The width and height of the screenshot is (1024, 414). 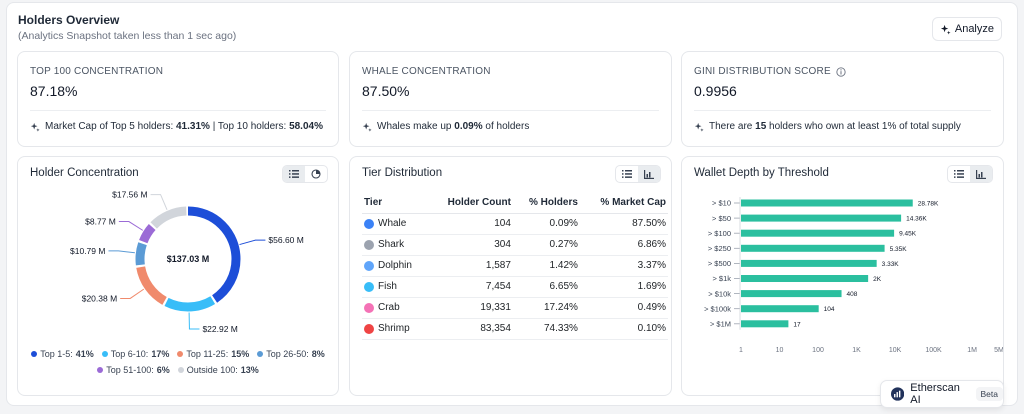 What do you see at coordinates (470, 245) in the screenshot?
I see `holder-count-cell: 304` at bounding box center [470, 245].